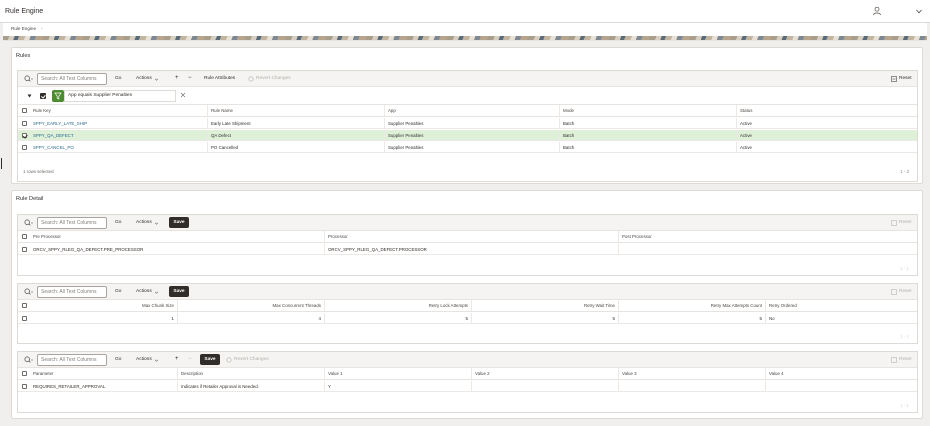  I want to click on column-header: App, so click(471, 110).